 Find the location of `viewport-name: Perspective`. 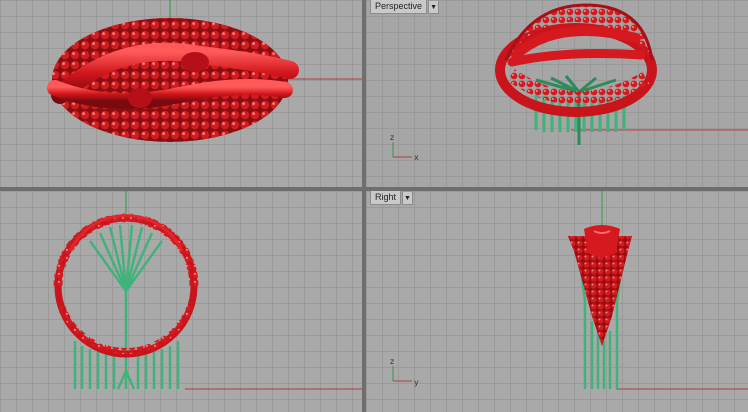

viewport-name: Perspective is located at coordinates (399, 7).